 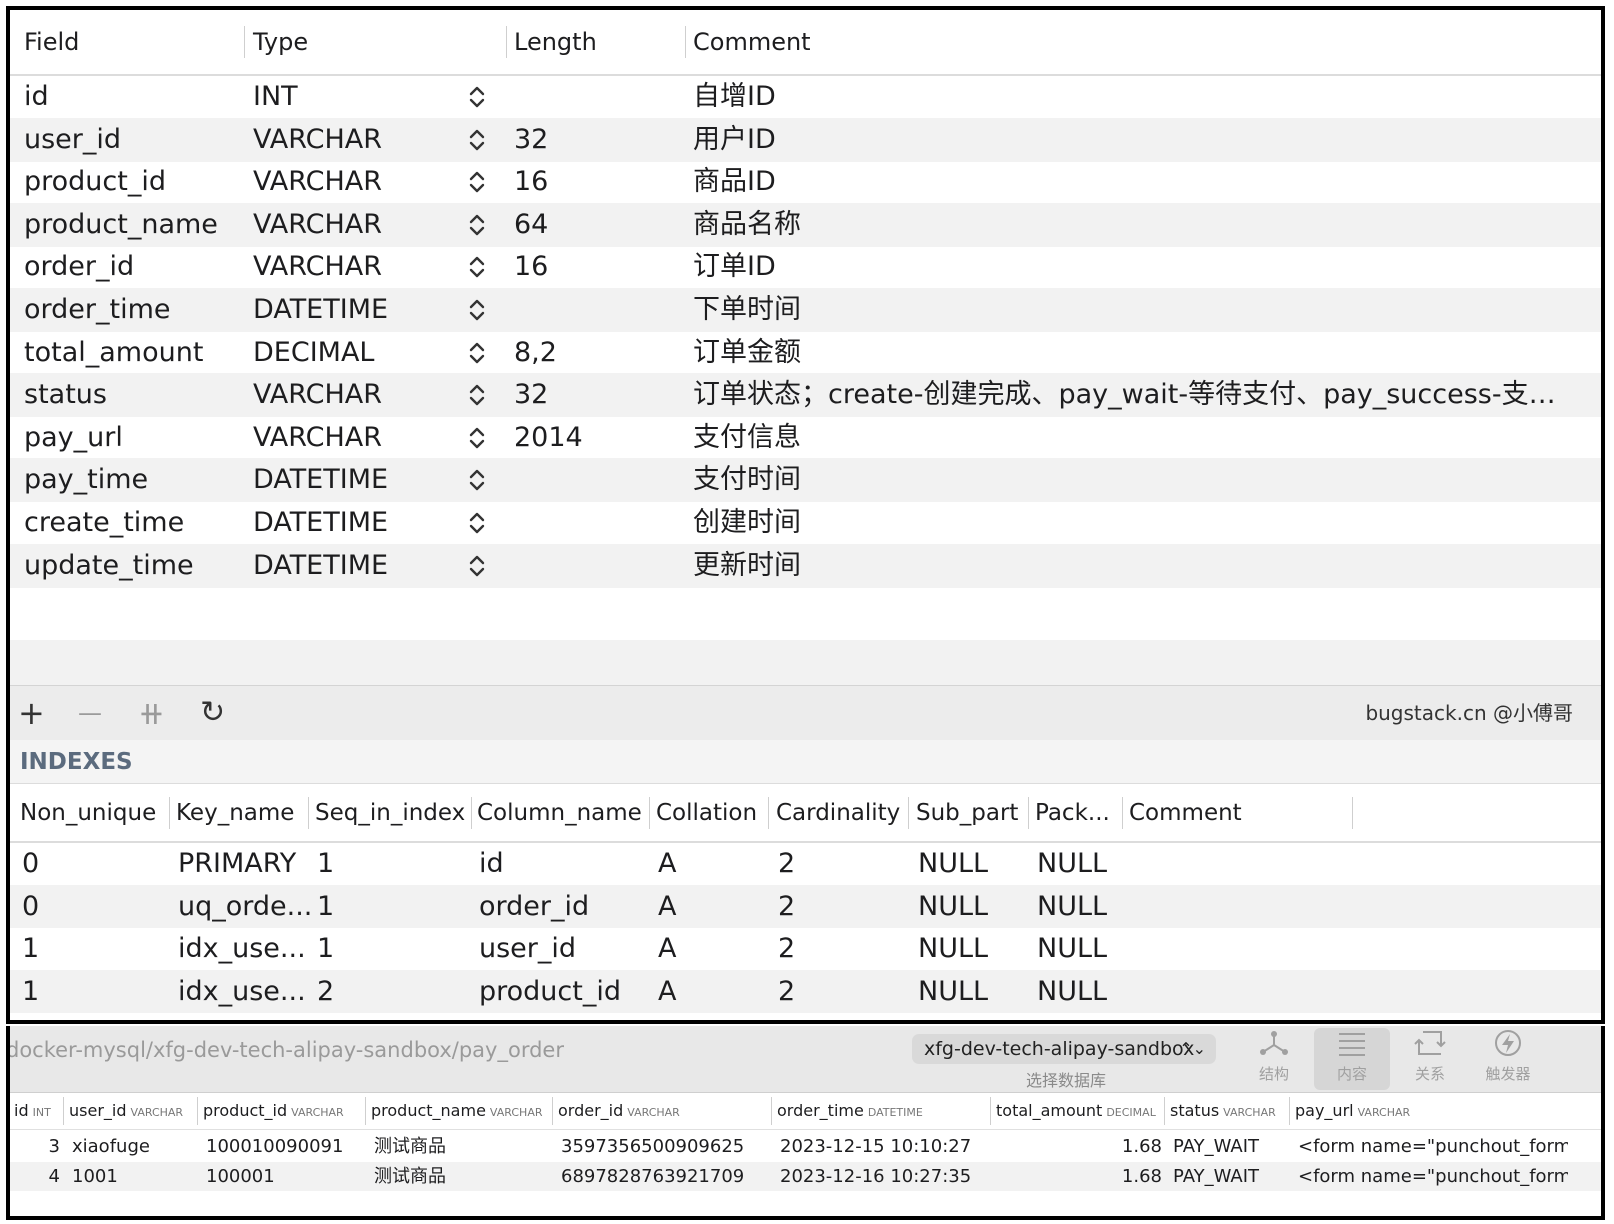 I want to click on field-comment-cell: 商品ID, so click(x=1129, y=182).